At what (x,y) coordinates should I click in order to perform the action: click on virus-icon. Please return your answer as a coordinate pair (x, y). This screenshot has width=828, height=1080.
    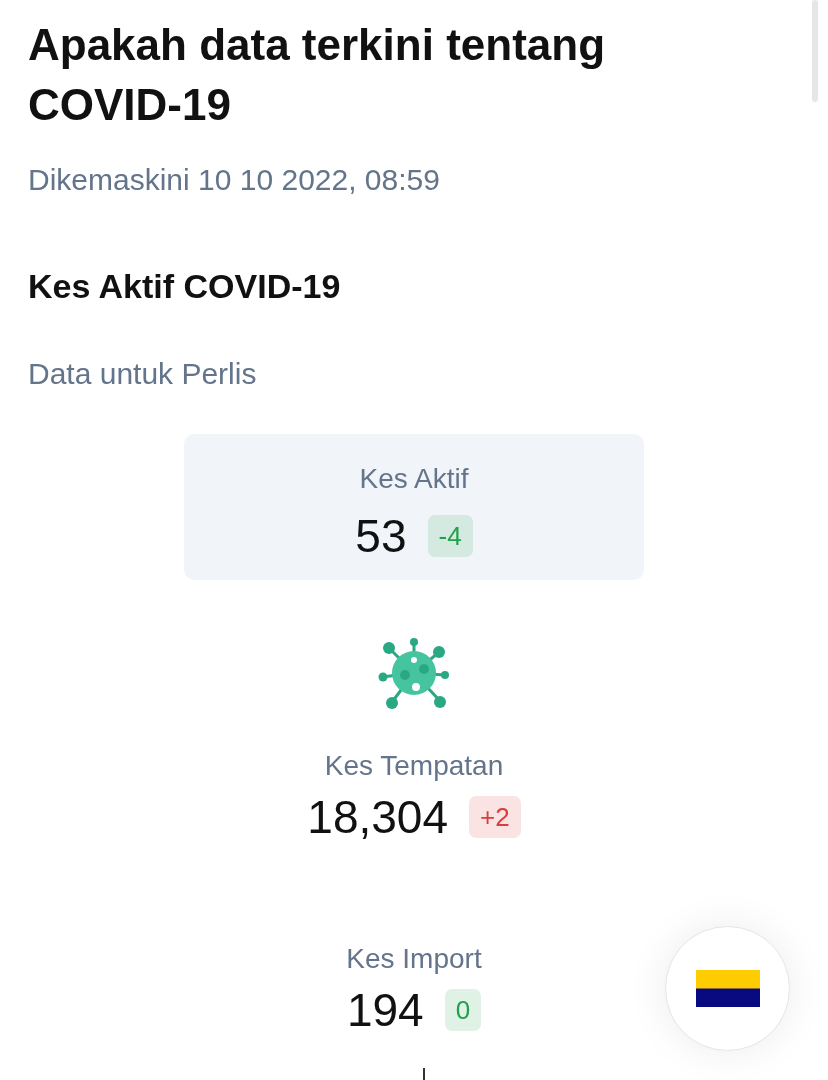
    Looking at the image, I should click on (414, 673).